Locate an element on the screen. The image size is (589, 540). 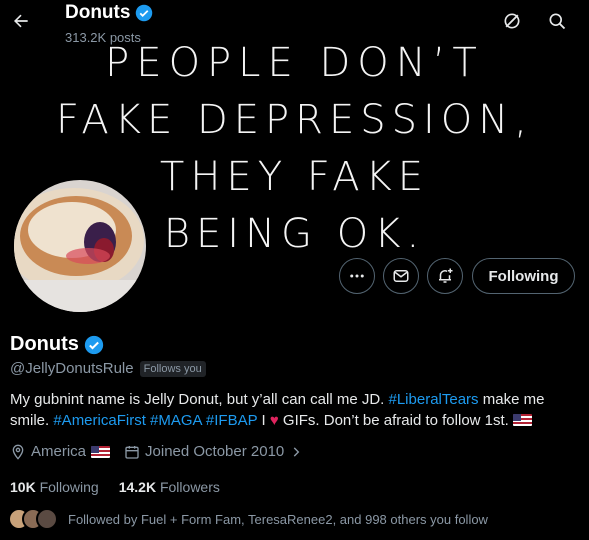
message-button is located at coordinates (401, 276).